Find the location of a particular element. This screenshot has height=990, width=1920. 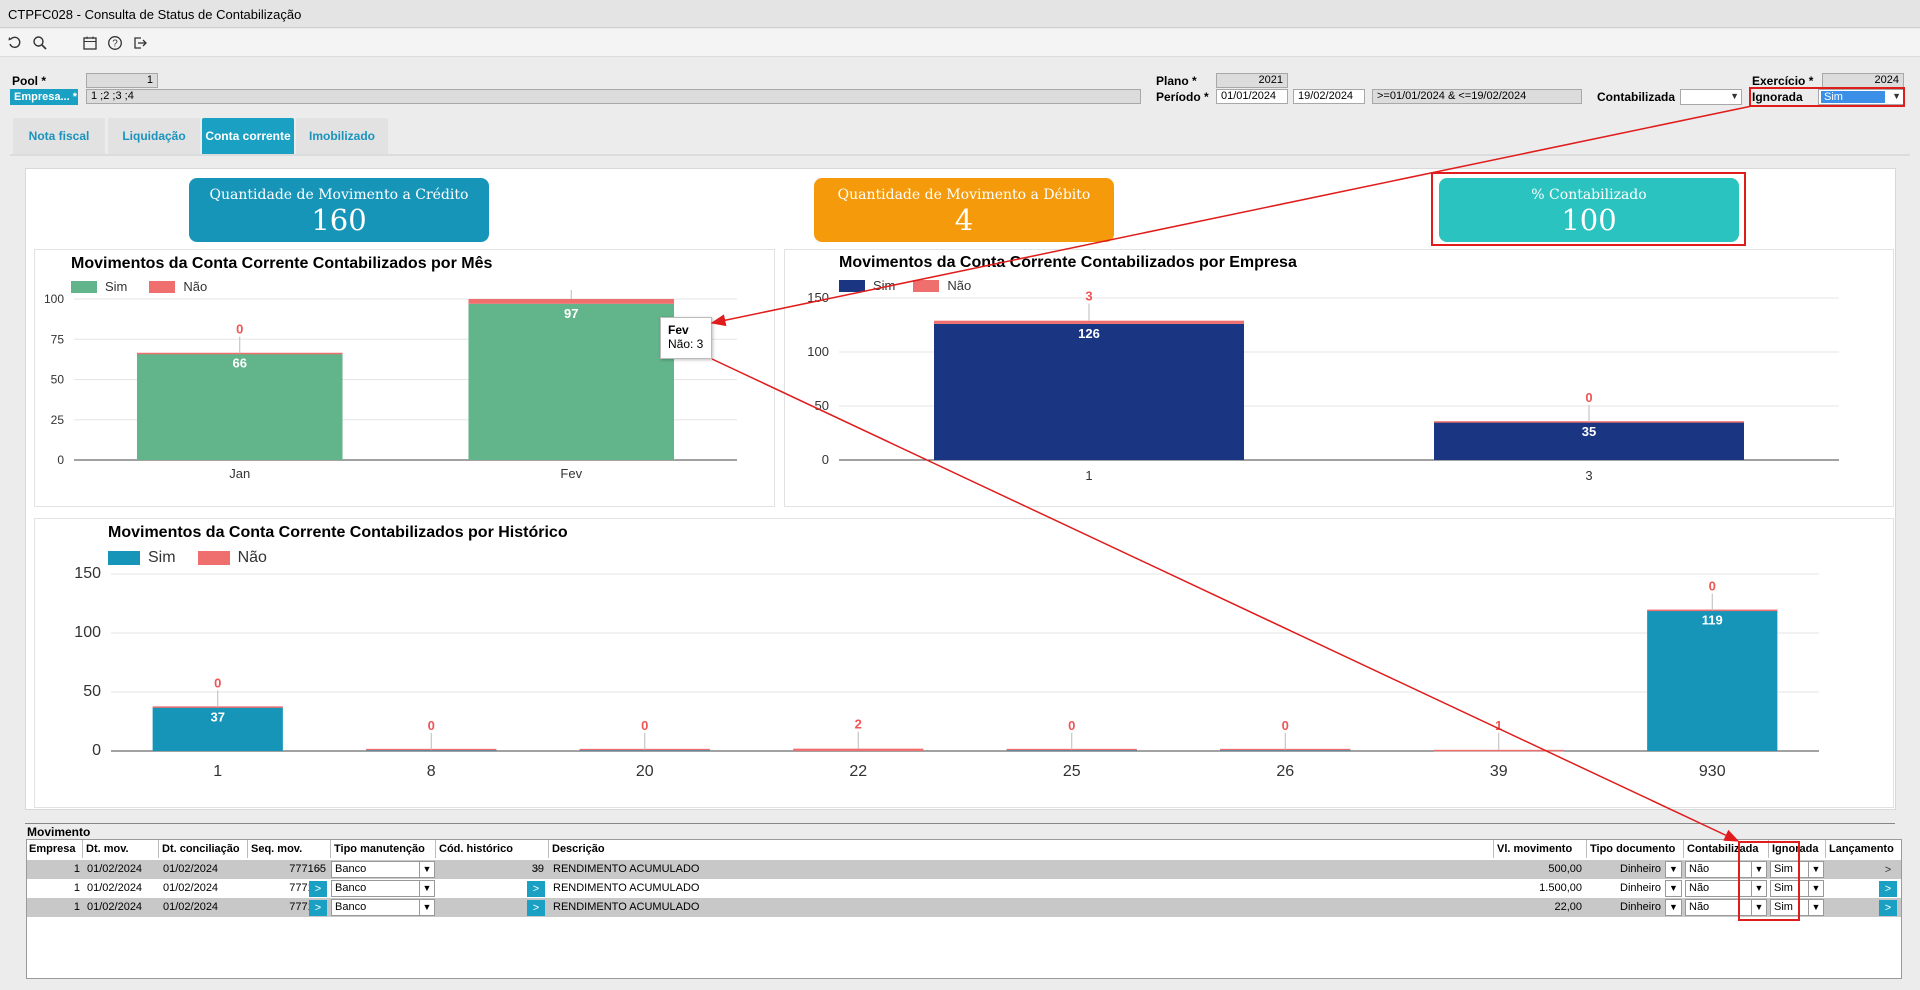

exit-icon is located at coordinates (140, 43).